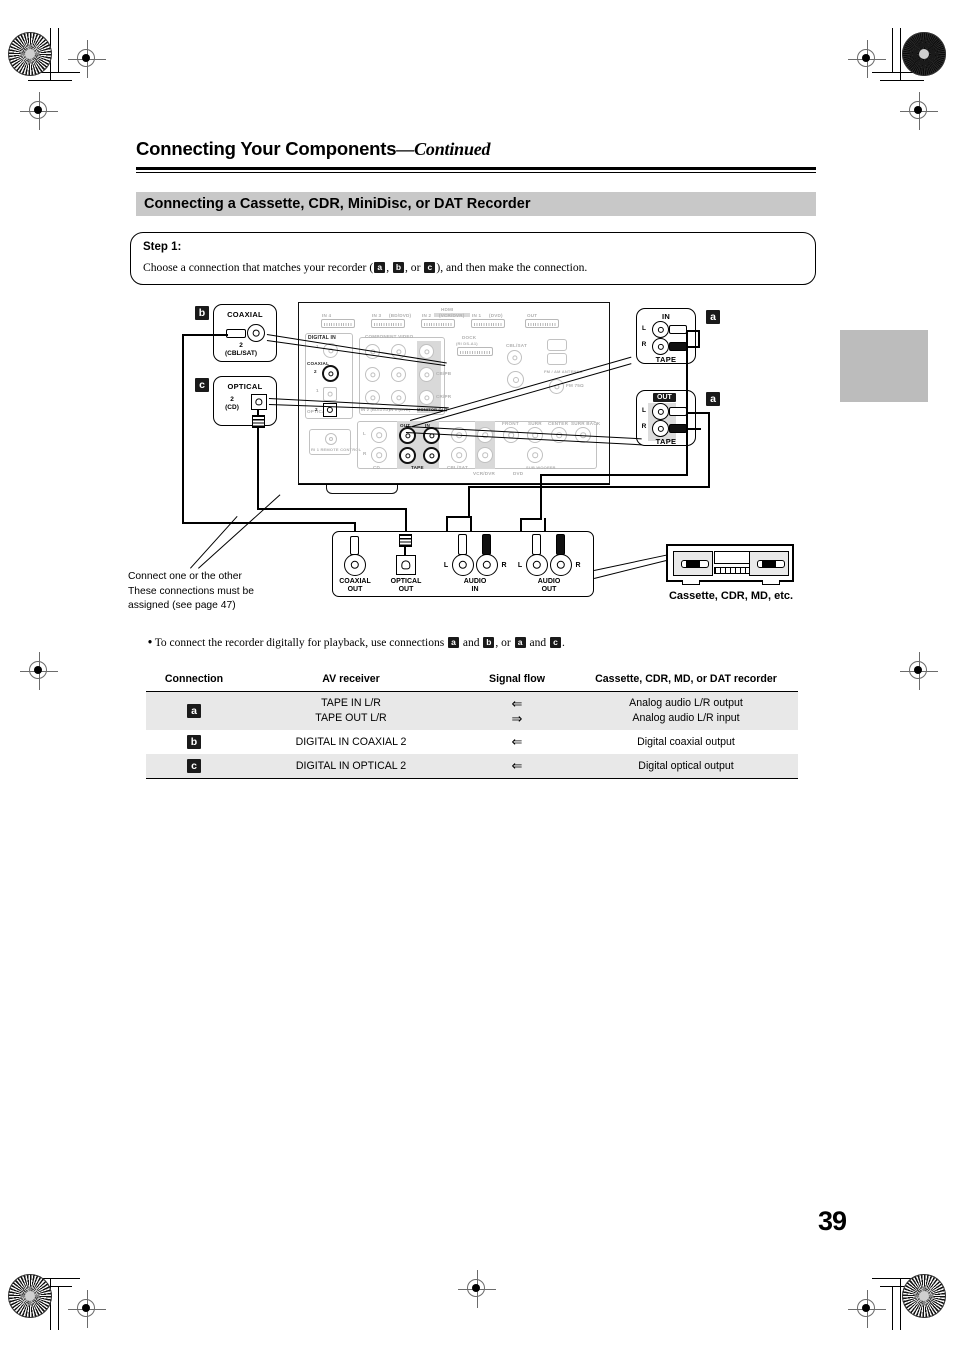  I want to click on cable-tape-in-seg8, so click(531, 519).